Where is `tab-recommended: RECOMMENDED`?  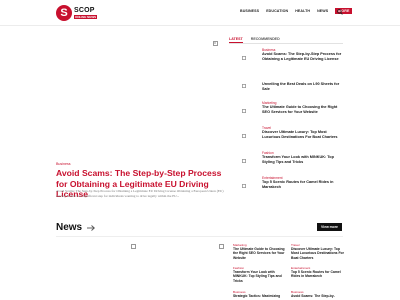 tab-recommended: RECOMMENDED is located at coordinates (265, 40).